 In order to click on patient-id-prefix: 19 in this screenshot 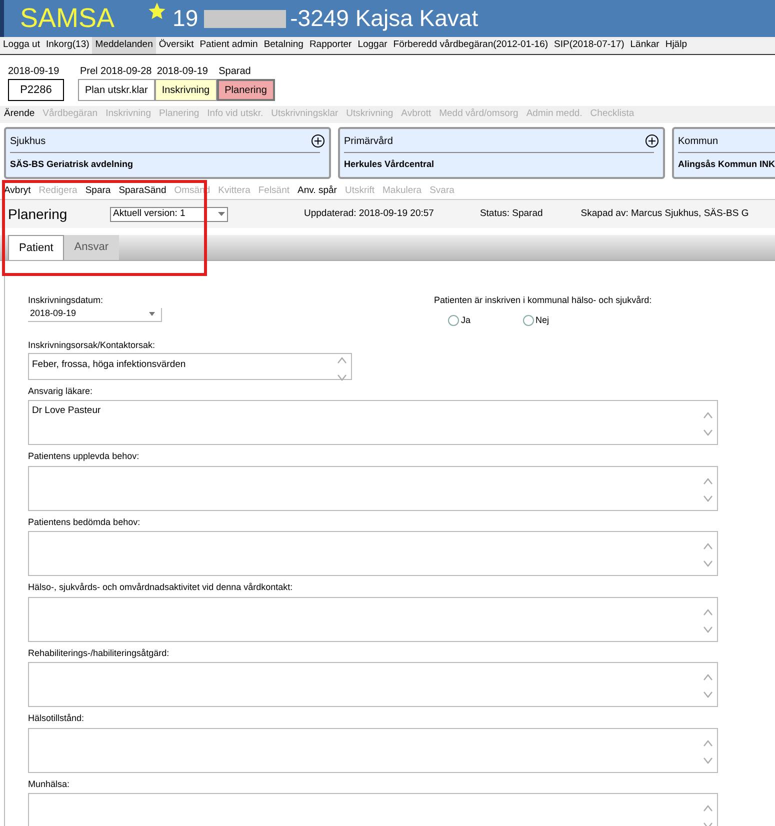, I will do `click(185, 19)`.